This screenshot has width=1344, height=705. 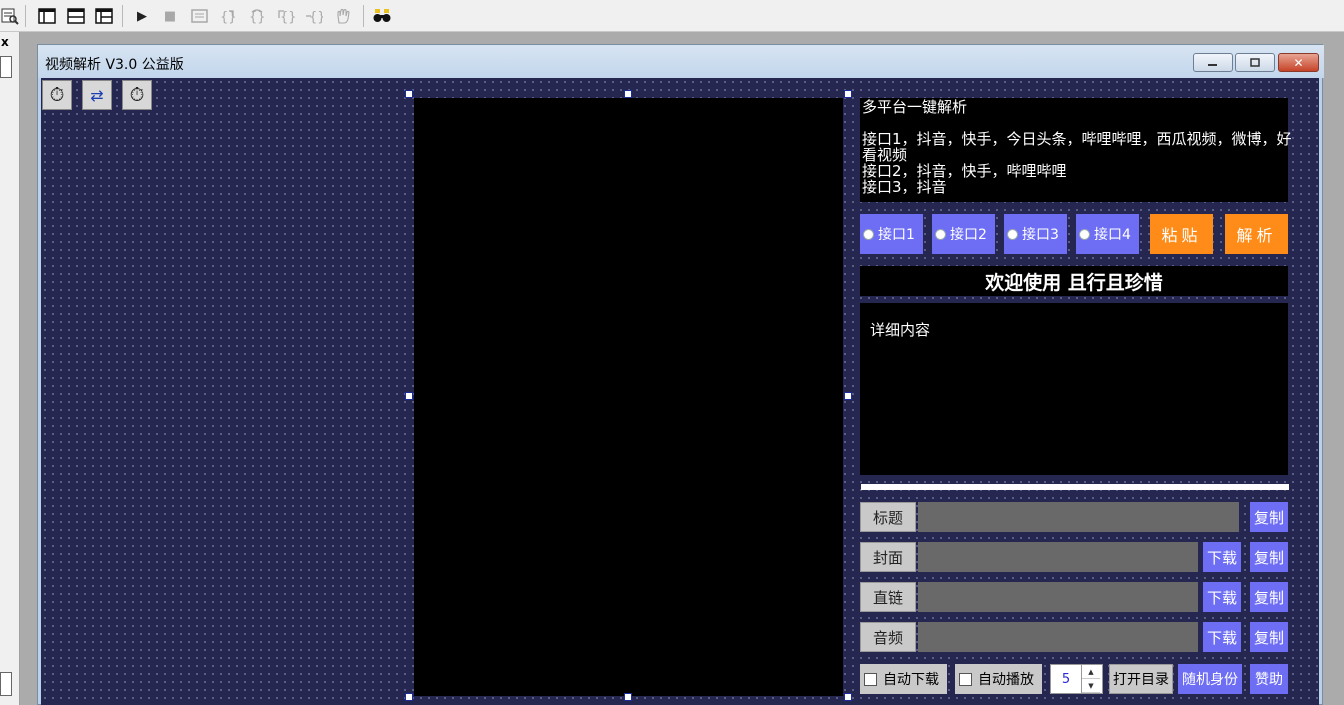 I want to click on direct-link-field, so click(x=1058, y=597).